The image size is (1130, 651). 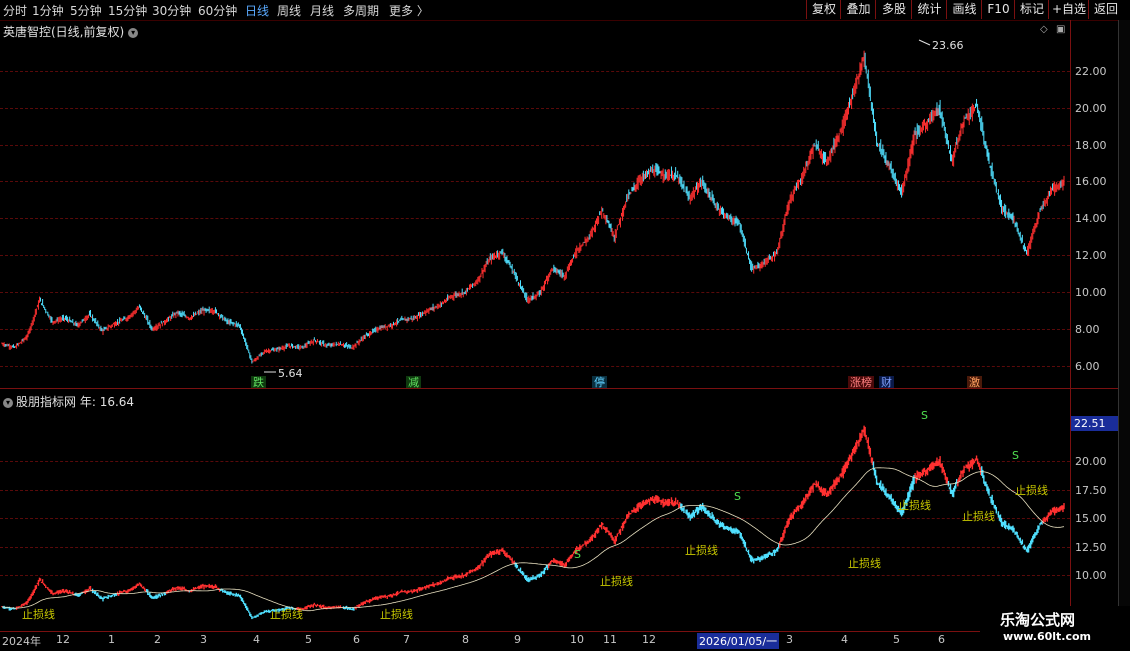 I want to click on date-label: 2024年, so click(x=21, y=641).